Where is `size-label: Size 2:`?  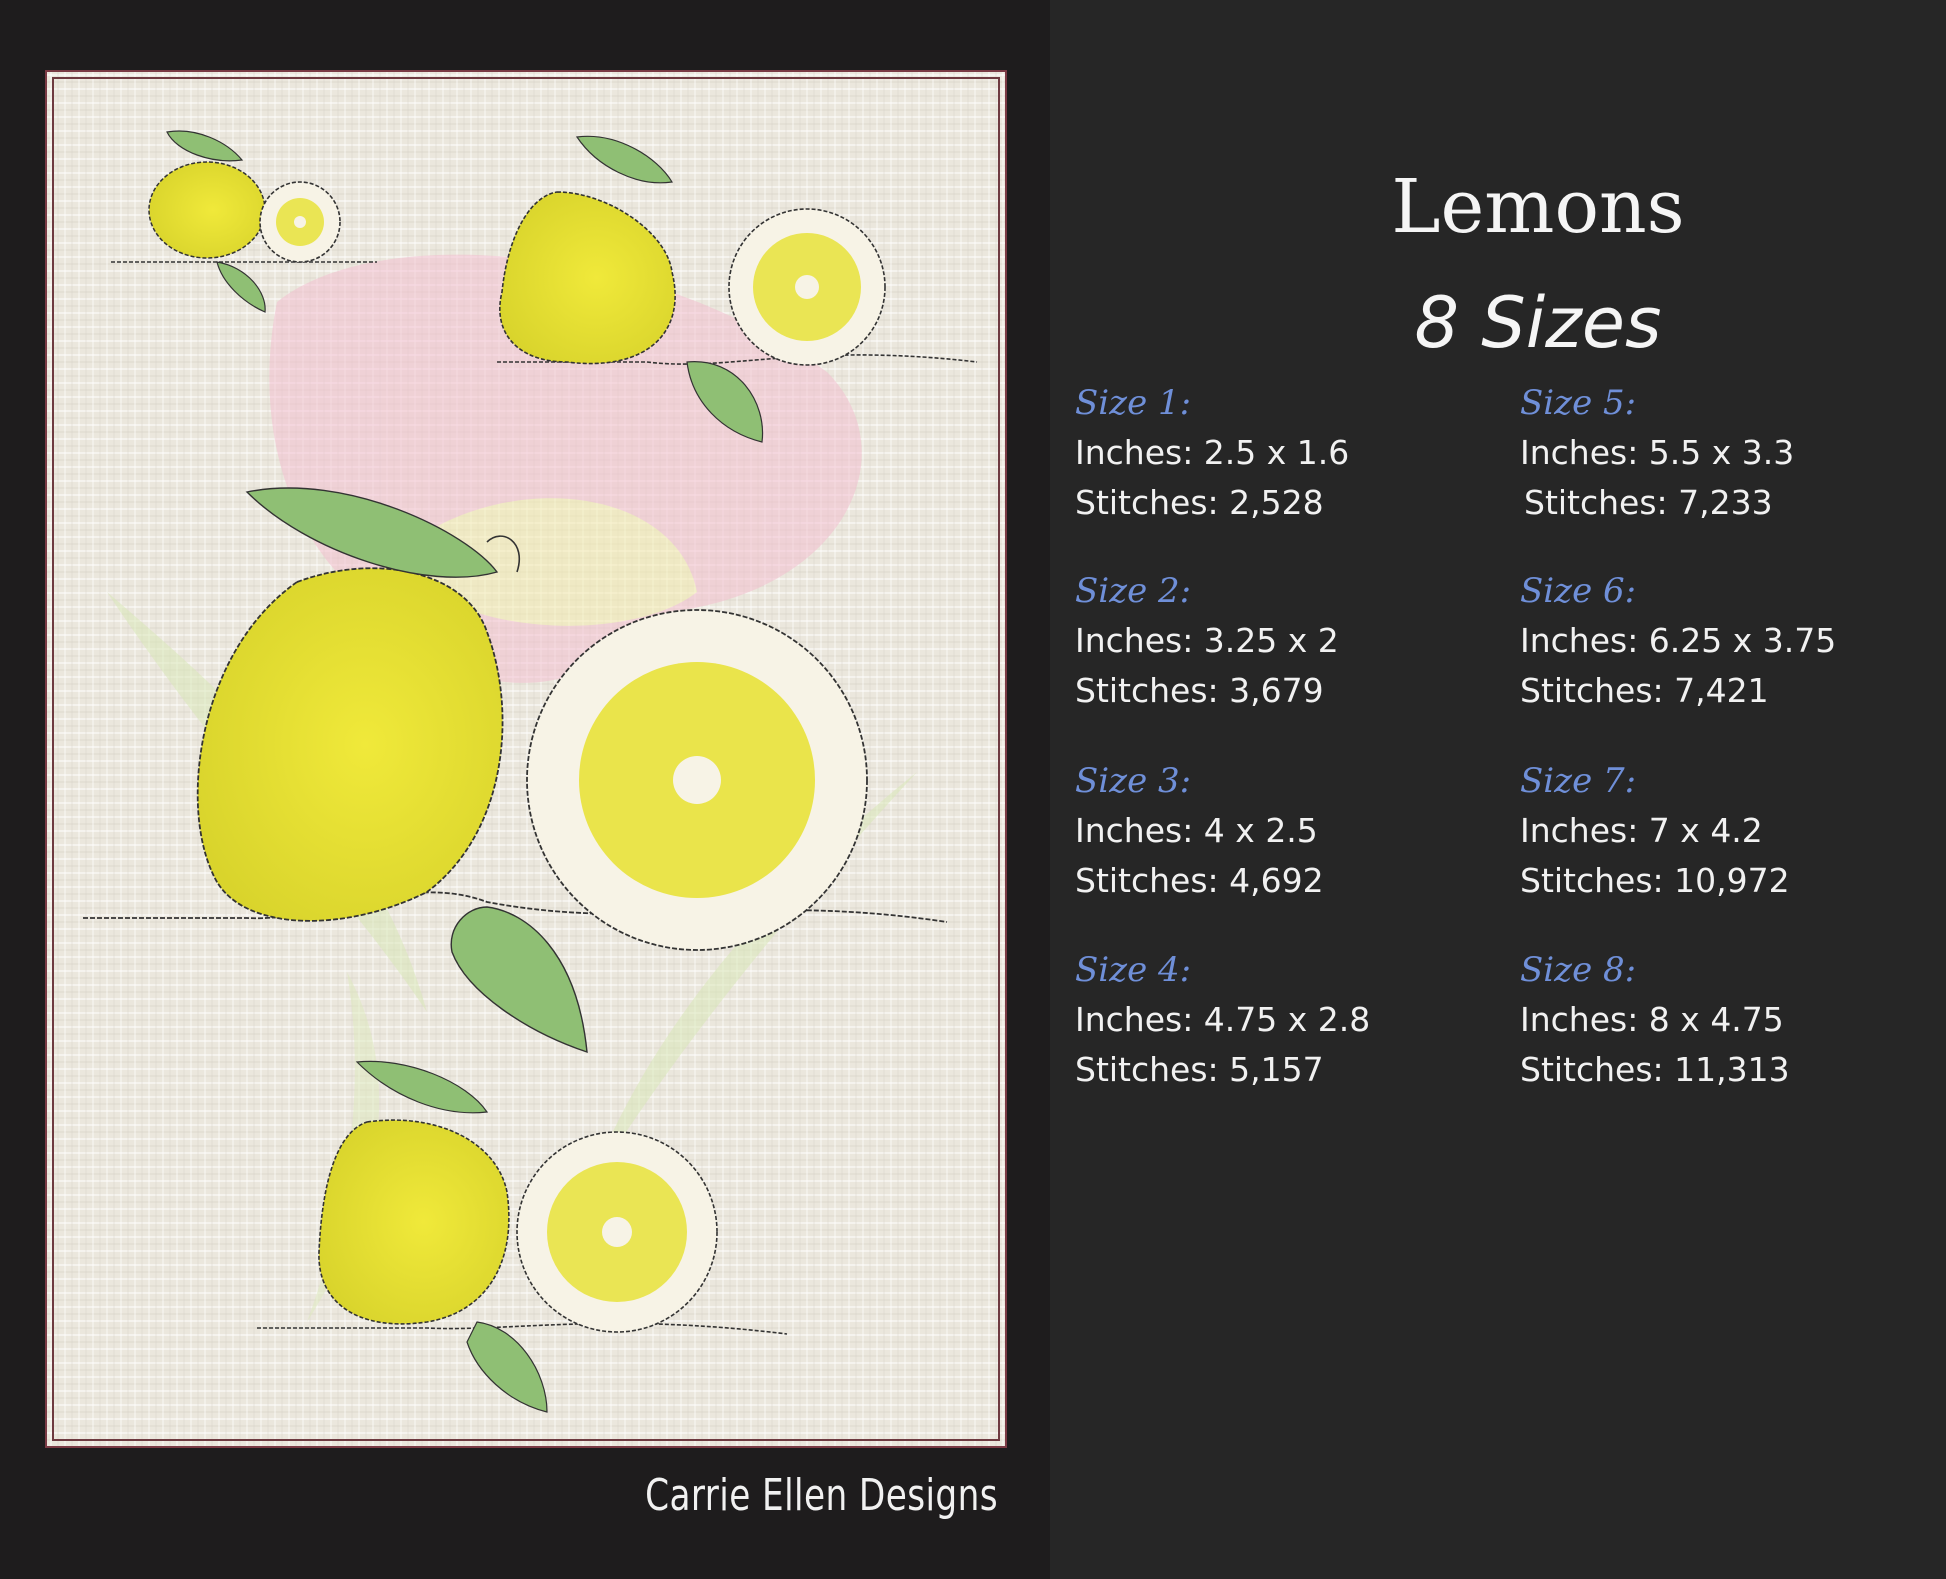
size-label: Size 2: is located at coordinates (1133, 591).